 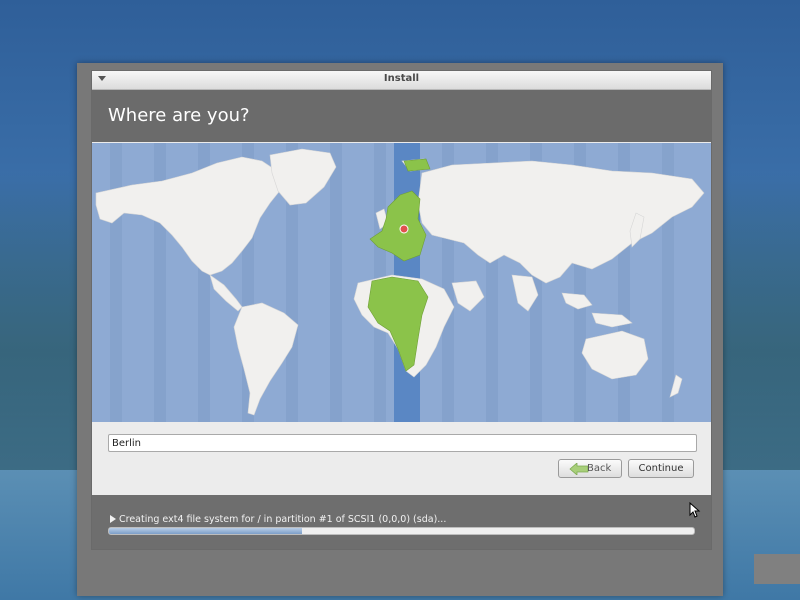 I want to click on arrow-left-icon, so click(x=579, y=469).